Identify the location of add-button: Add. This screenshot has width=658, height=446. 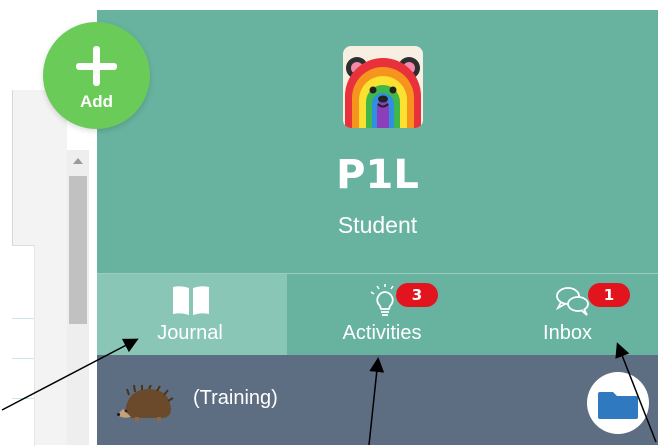
(96, 75).